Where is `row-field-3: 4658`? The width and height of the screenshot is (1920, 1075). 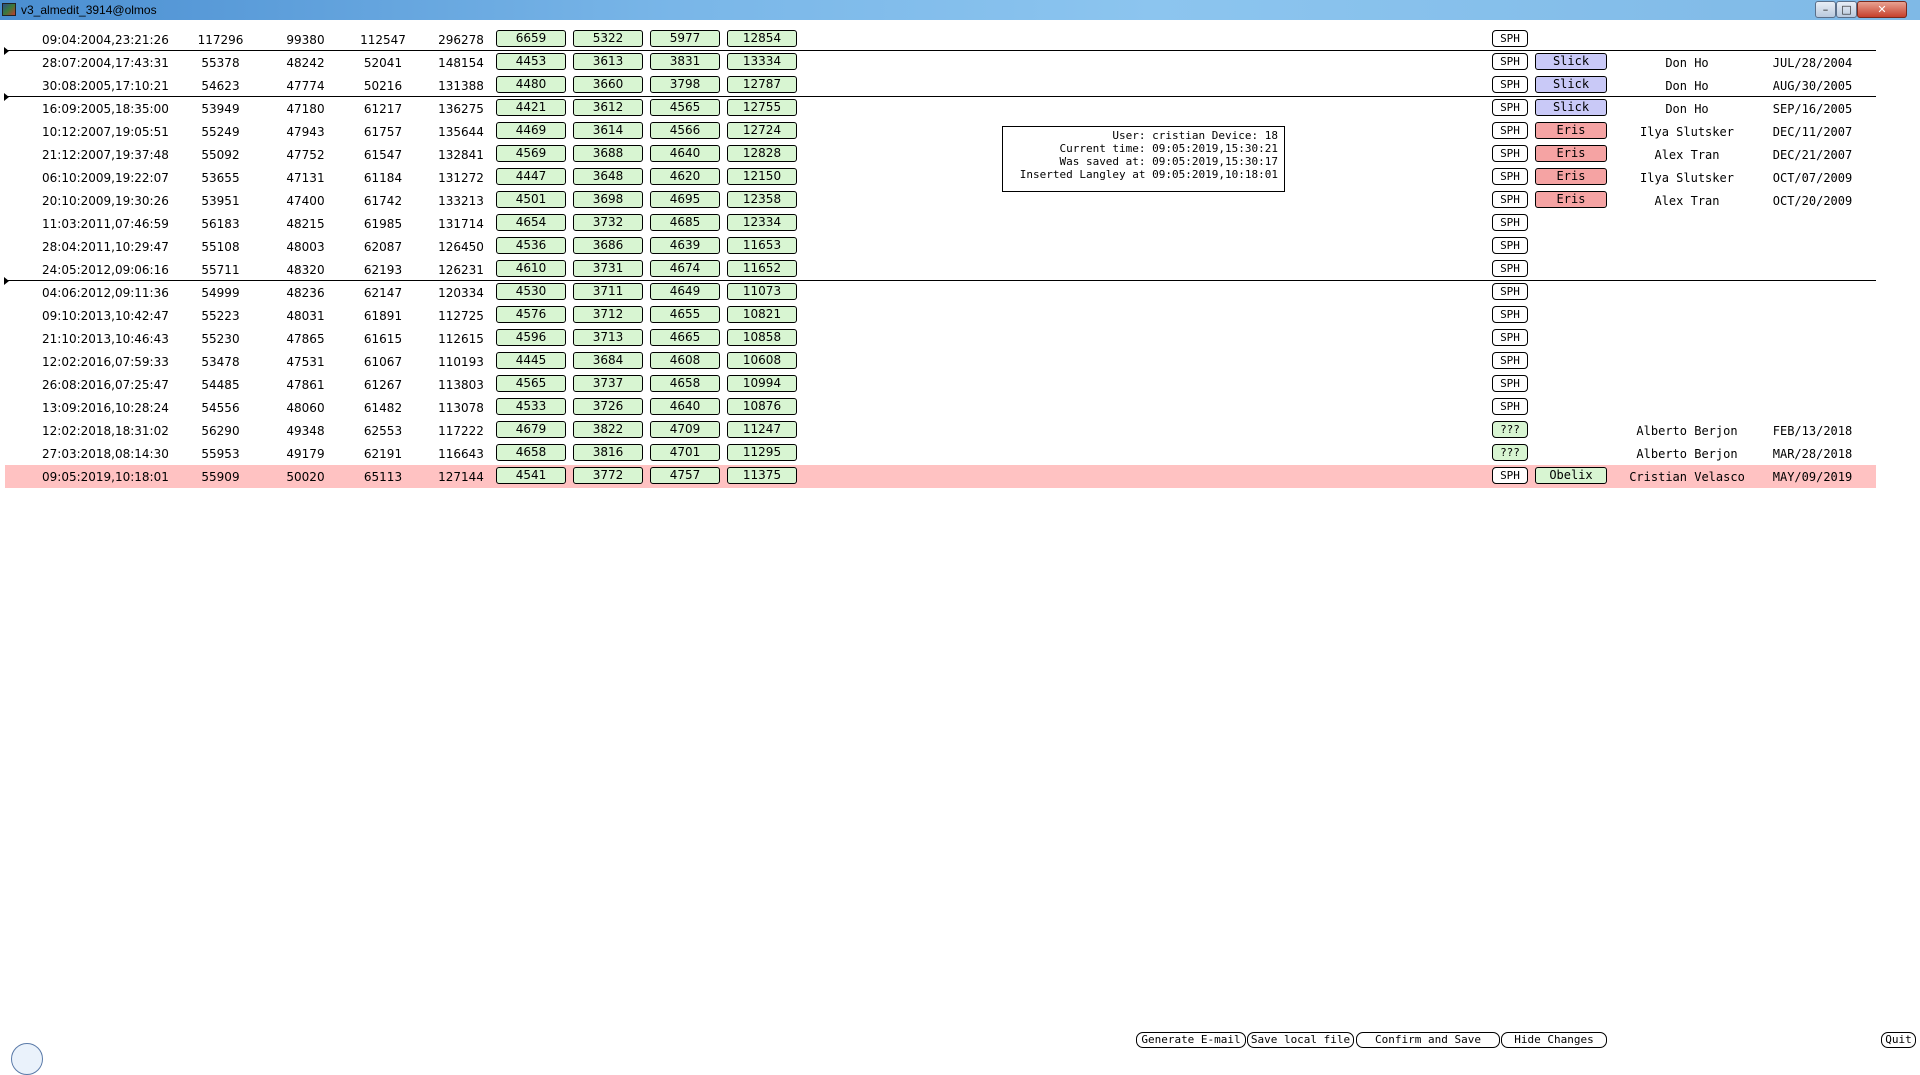
row-field-3: 4658 is located at coordinates (685, 383).